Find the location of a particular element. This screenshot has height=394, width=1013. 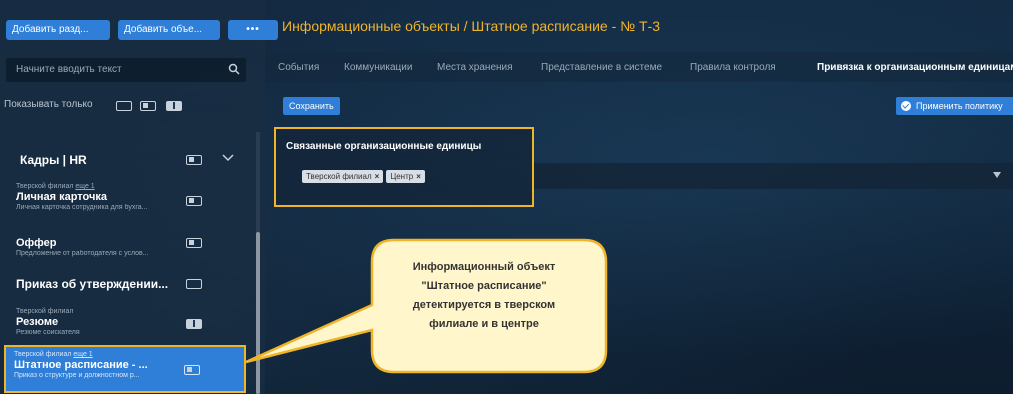

callout-bubble is located at coordinates (426, 306).